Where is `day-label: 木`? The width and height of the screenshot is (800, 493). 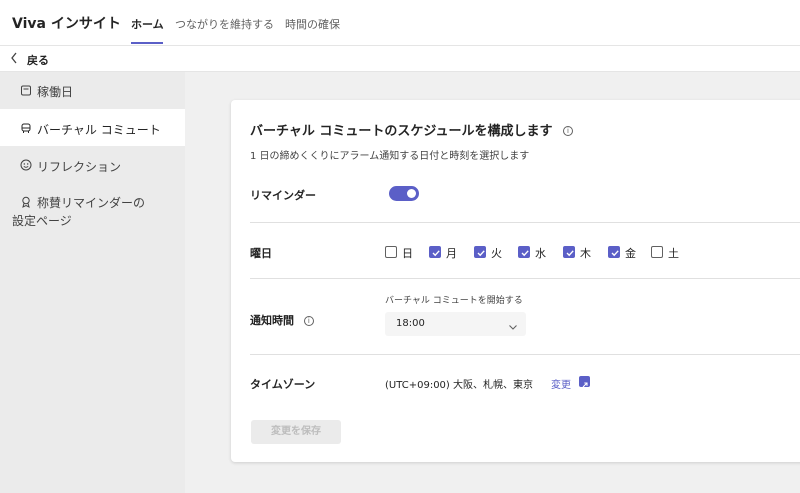
day-label: 木 is located at coordinates (585, 253).